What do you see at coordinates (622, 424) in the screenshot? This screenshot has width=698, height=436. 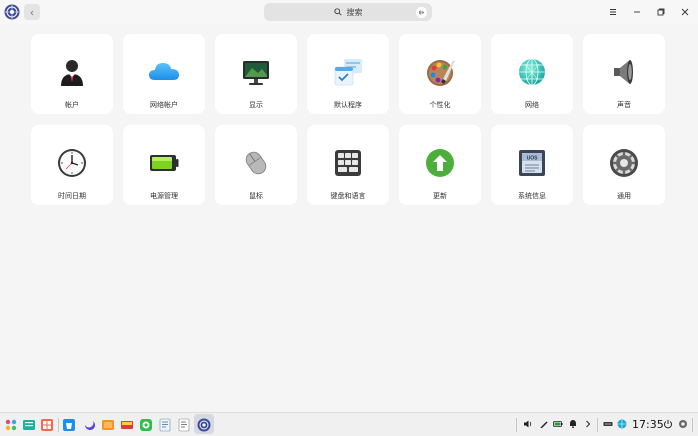 I see `network-tray-icon` at bounding box center [622, 424].